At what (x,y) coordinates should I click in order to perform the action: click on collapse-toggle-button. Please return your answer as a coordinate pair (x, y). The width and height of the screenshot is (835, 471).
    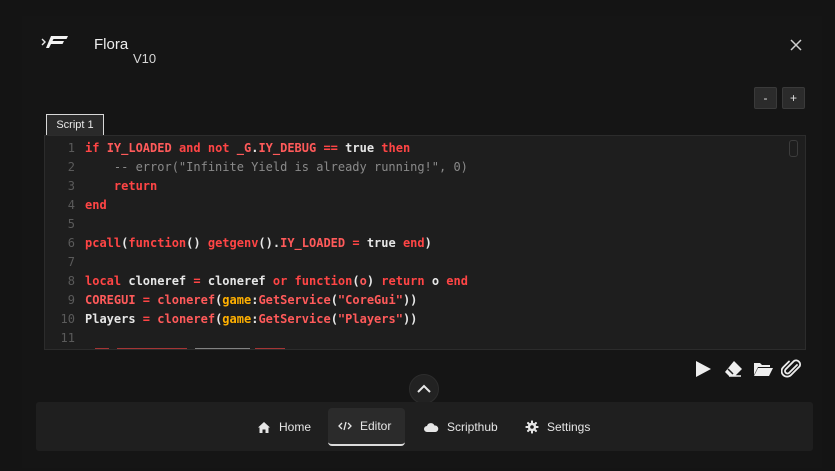
    Looking at the image, I should click on (424, 389).